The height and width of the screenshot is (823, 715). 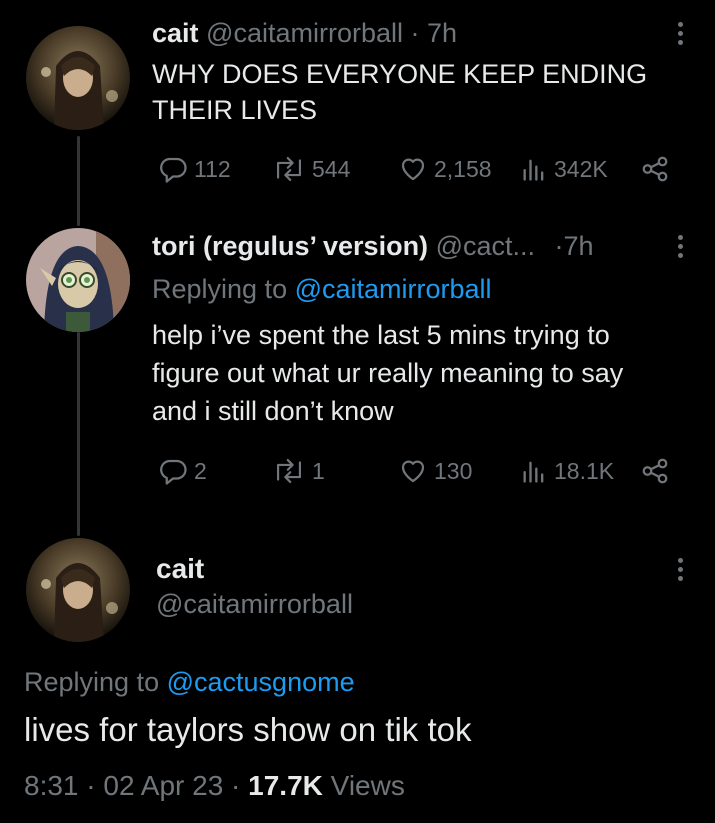 What do you see at coordinates (584, 470) in the screenshot?
I see `views-count: 18.1K` at bounding box center [584, 470].